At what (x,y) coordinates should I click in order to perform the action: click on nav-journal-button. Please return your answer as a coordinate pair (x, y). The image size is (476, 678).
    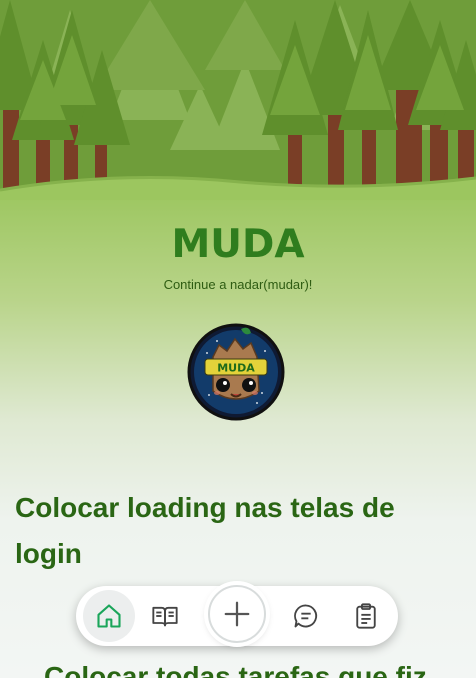
    Looking at the image, I should click on (165, 616).